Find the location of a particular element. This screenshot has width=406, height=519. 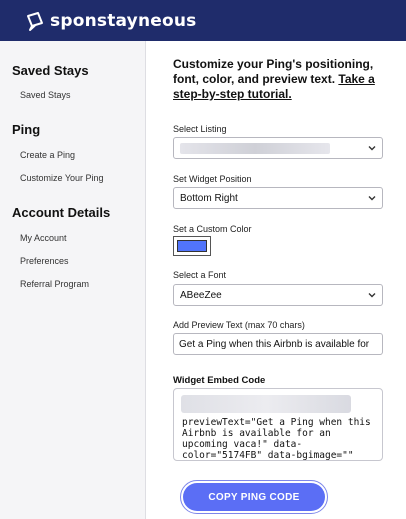

listing-select is located at coordinates (278, 148).